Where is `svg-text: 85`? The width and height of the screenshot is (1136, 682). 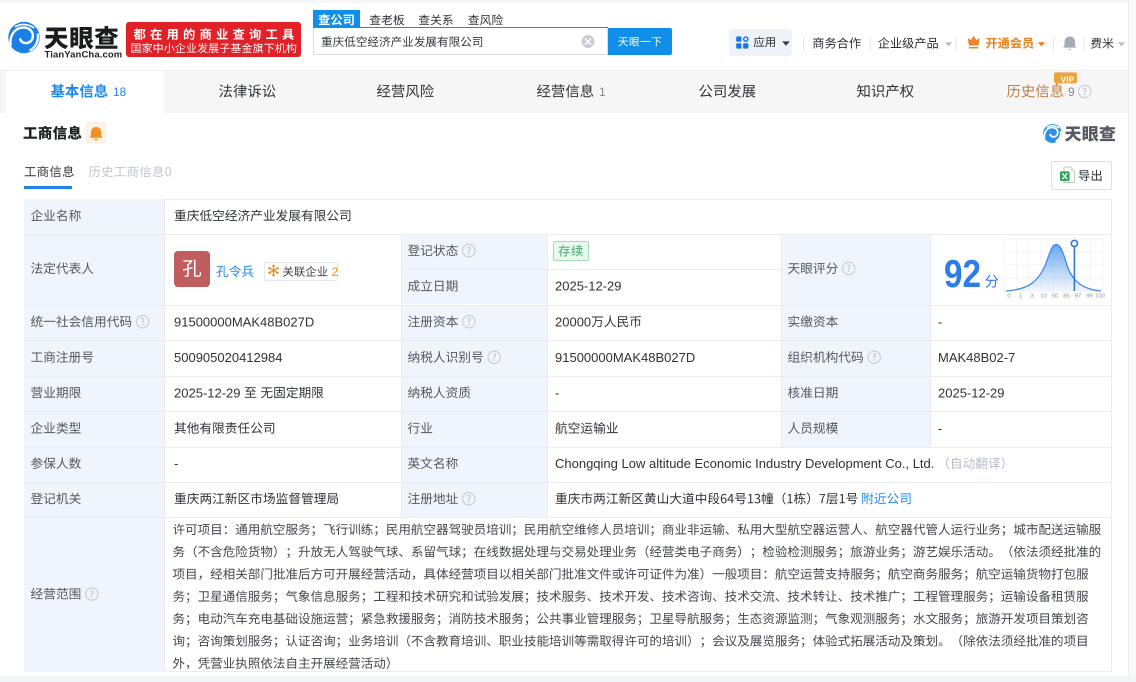 svg-text: 85 is located at coordinates (1066, 297).